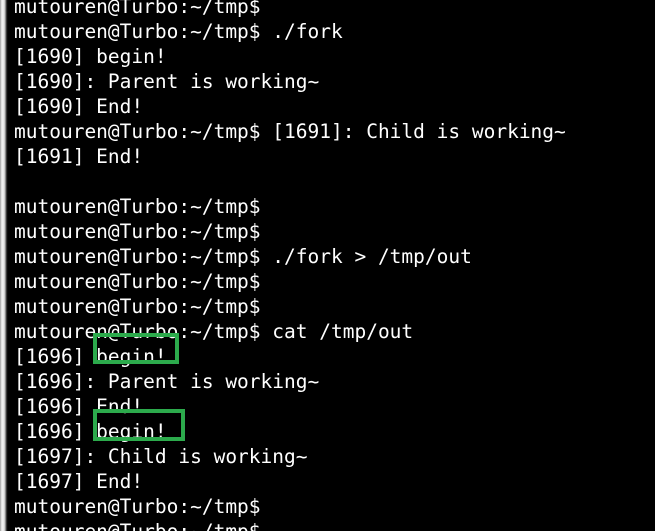 The height and width of the screenshot is (531, 655). I want to click on terminal-line: [1691] End!, so click(79, 156).